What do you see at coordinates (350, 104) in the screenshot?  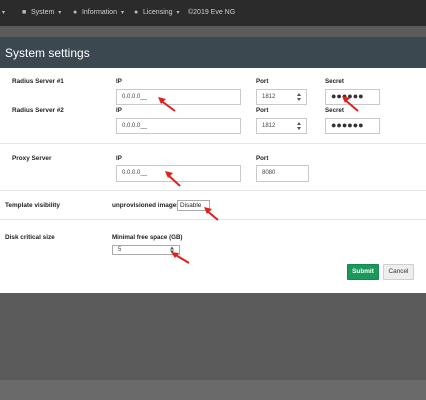 I see `annotation-arrow-secret` at bounding box center [350, 104].